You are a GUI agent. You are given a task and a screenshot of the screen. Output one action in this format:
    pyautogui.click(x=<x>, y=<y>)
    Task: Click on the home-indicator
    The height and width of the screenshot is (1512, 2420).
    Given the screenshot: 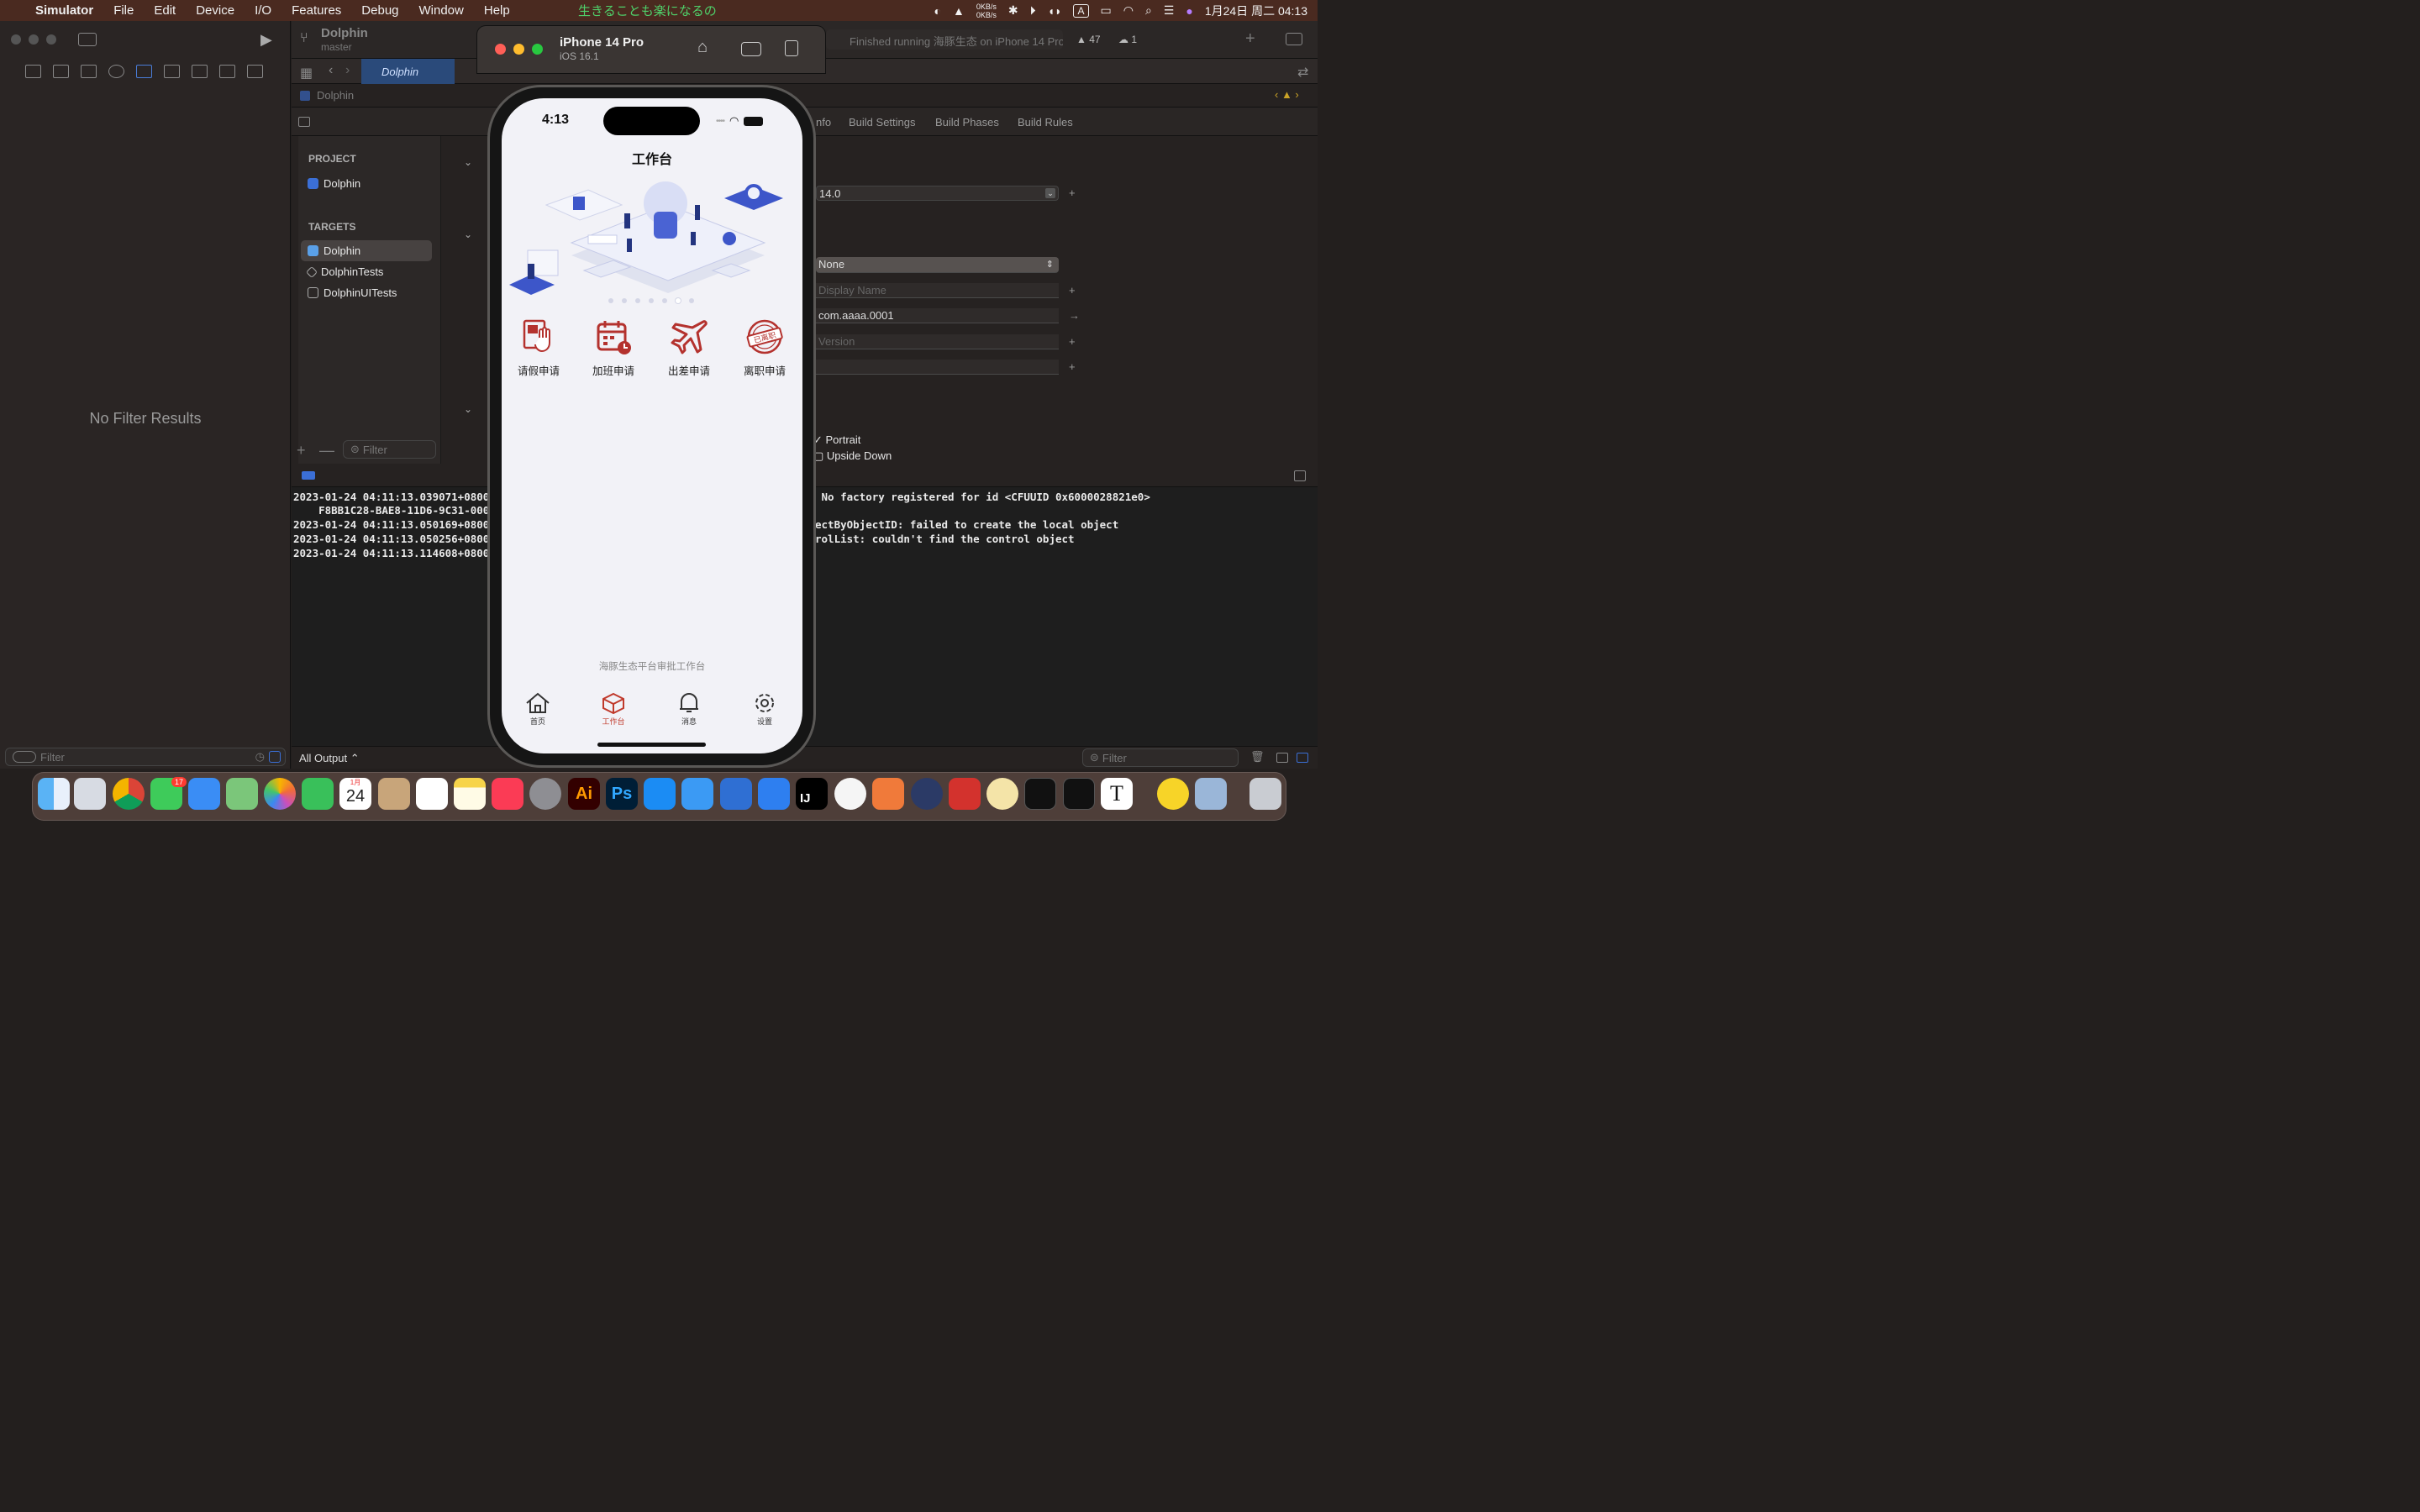 What is the action you would take?
    pyautogui.click(x=651, y=745)
    